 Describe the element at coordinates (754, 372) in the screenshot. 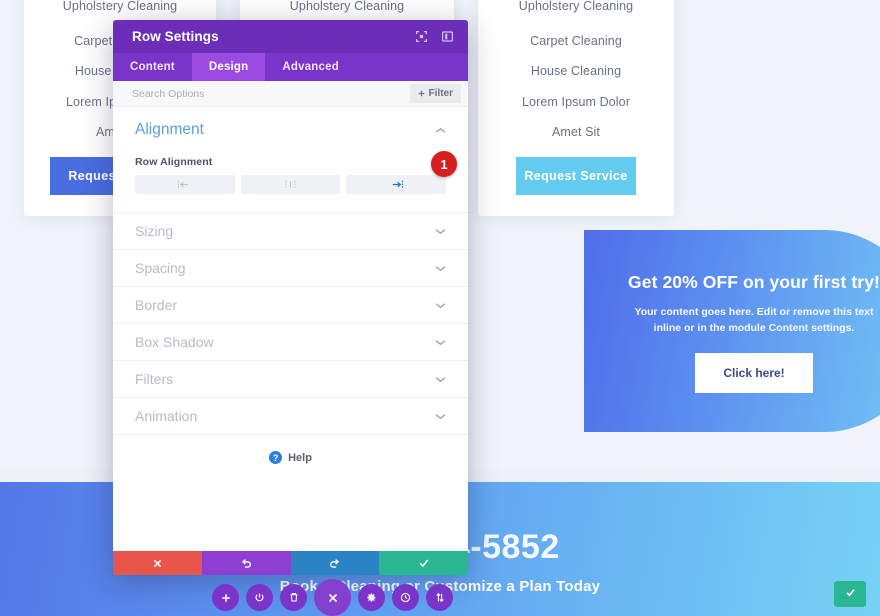

I see `promo-cta-button: Click here!` at that location.